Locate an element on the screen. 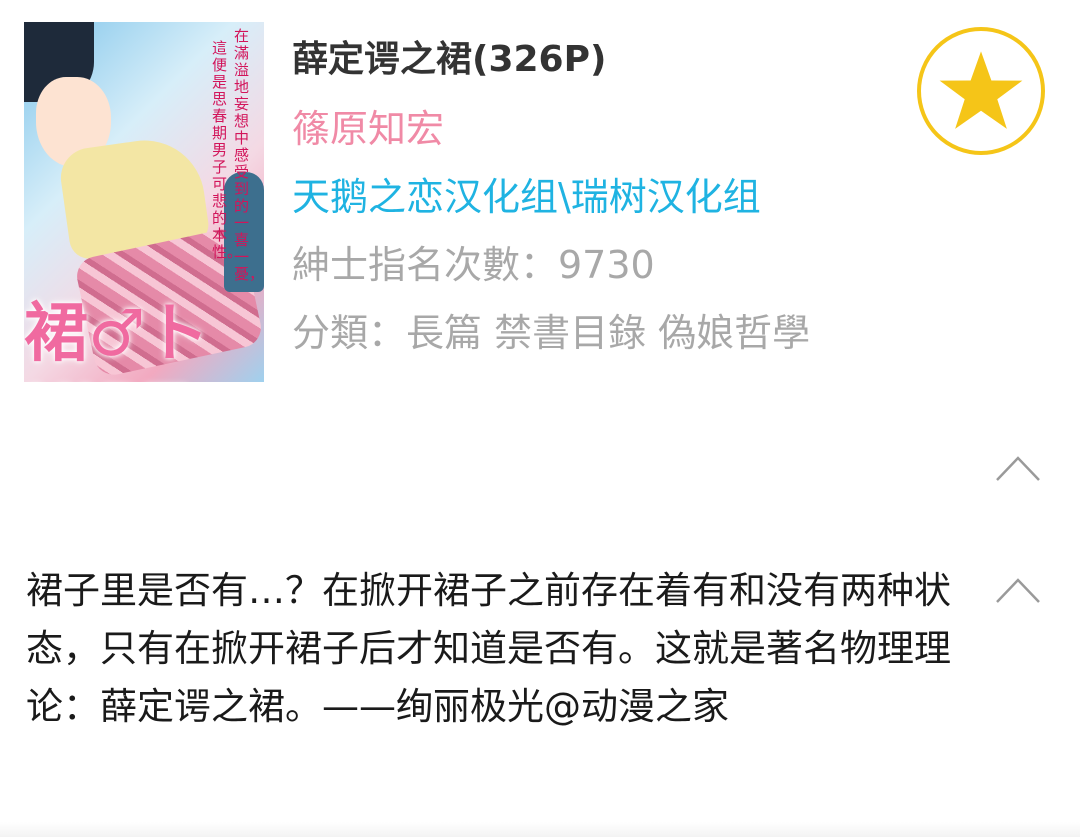 This screenshot has height=837, width=1080. book-translation-group: 天鹅之恋汉化组\瑞树汉化组 is located at coordinates (526, 193).